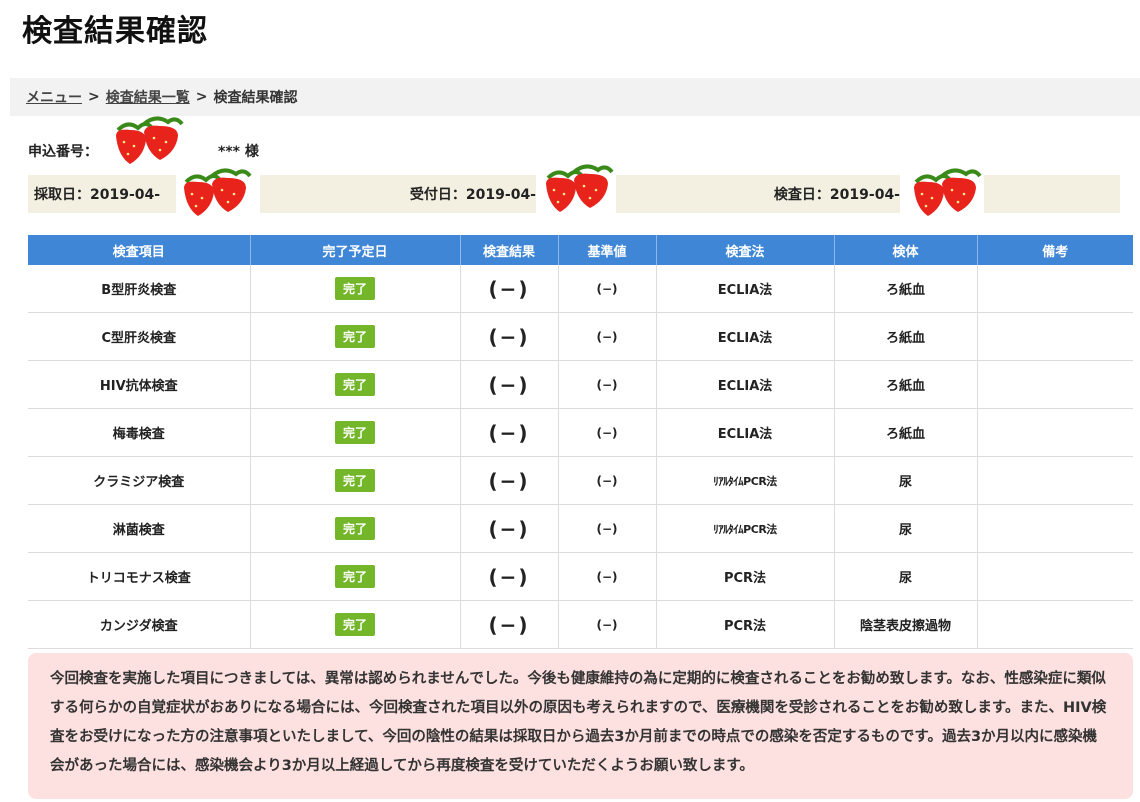 The width and height of the screenshot is (1140, 802). Describe the element at coordinates (54, 97) in the screenshot. I see `breadcrumb-menu-link: メニュー` at that location.